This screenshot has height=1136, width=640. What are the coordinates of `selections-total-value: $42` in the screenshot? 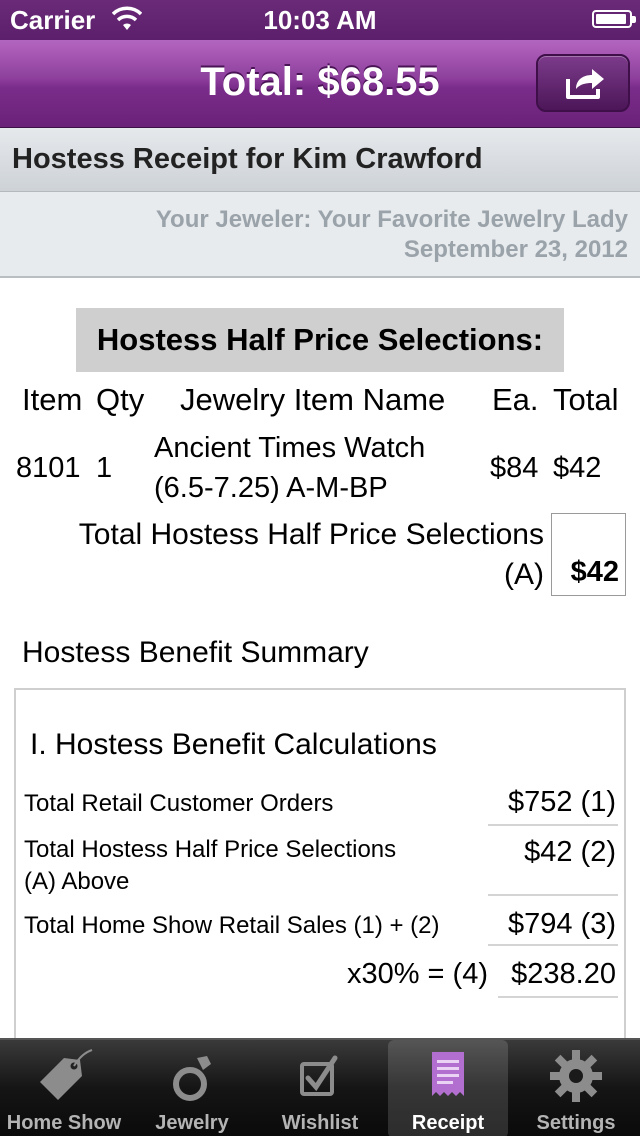 It's located at (588, 554).